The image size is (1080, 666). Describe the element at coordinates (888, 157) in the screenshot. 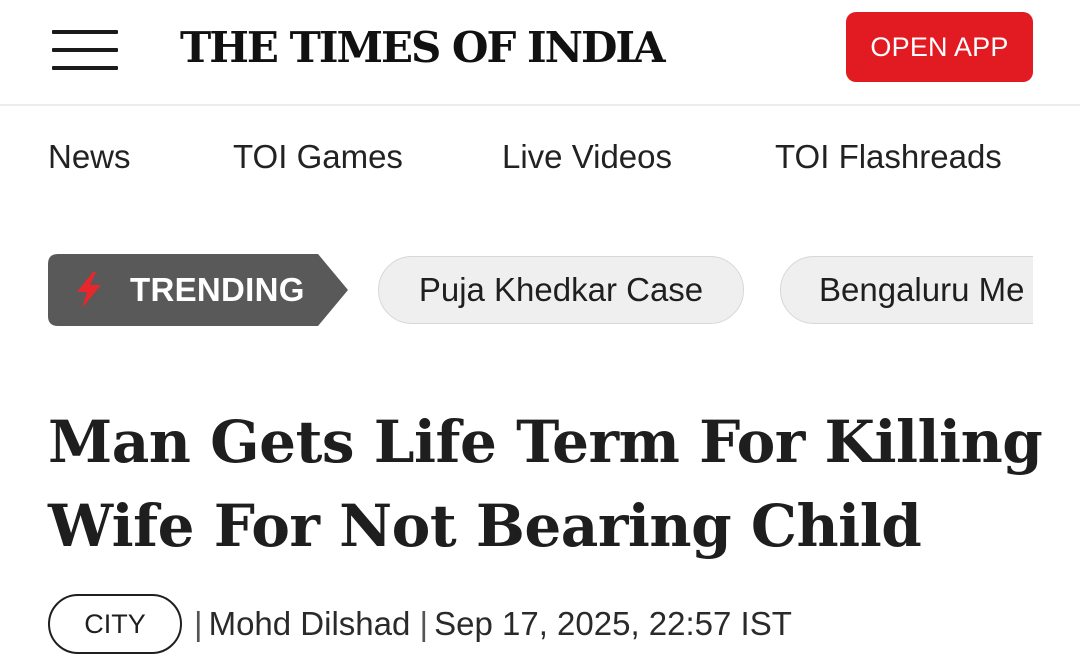

I see `nav-item-toi-flashreads: TOI Flashreads` at that location.